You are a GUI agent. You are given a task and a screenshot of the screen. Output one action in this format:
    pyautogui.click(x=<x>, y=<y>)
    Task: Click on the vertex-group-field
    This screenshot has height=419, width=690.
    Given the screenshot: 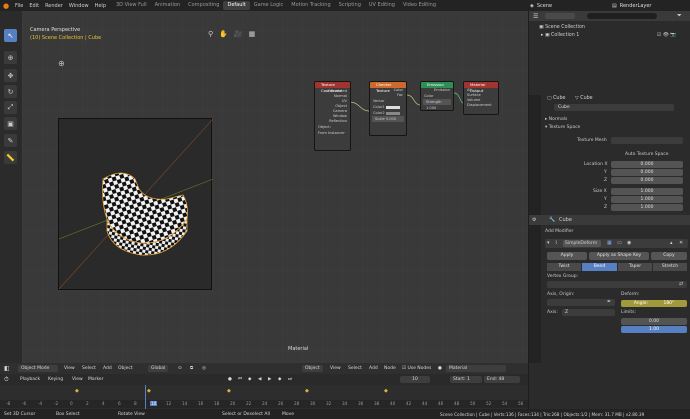 What is the action you would take?
    pyautogui.click(x=617, y=284)
    